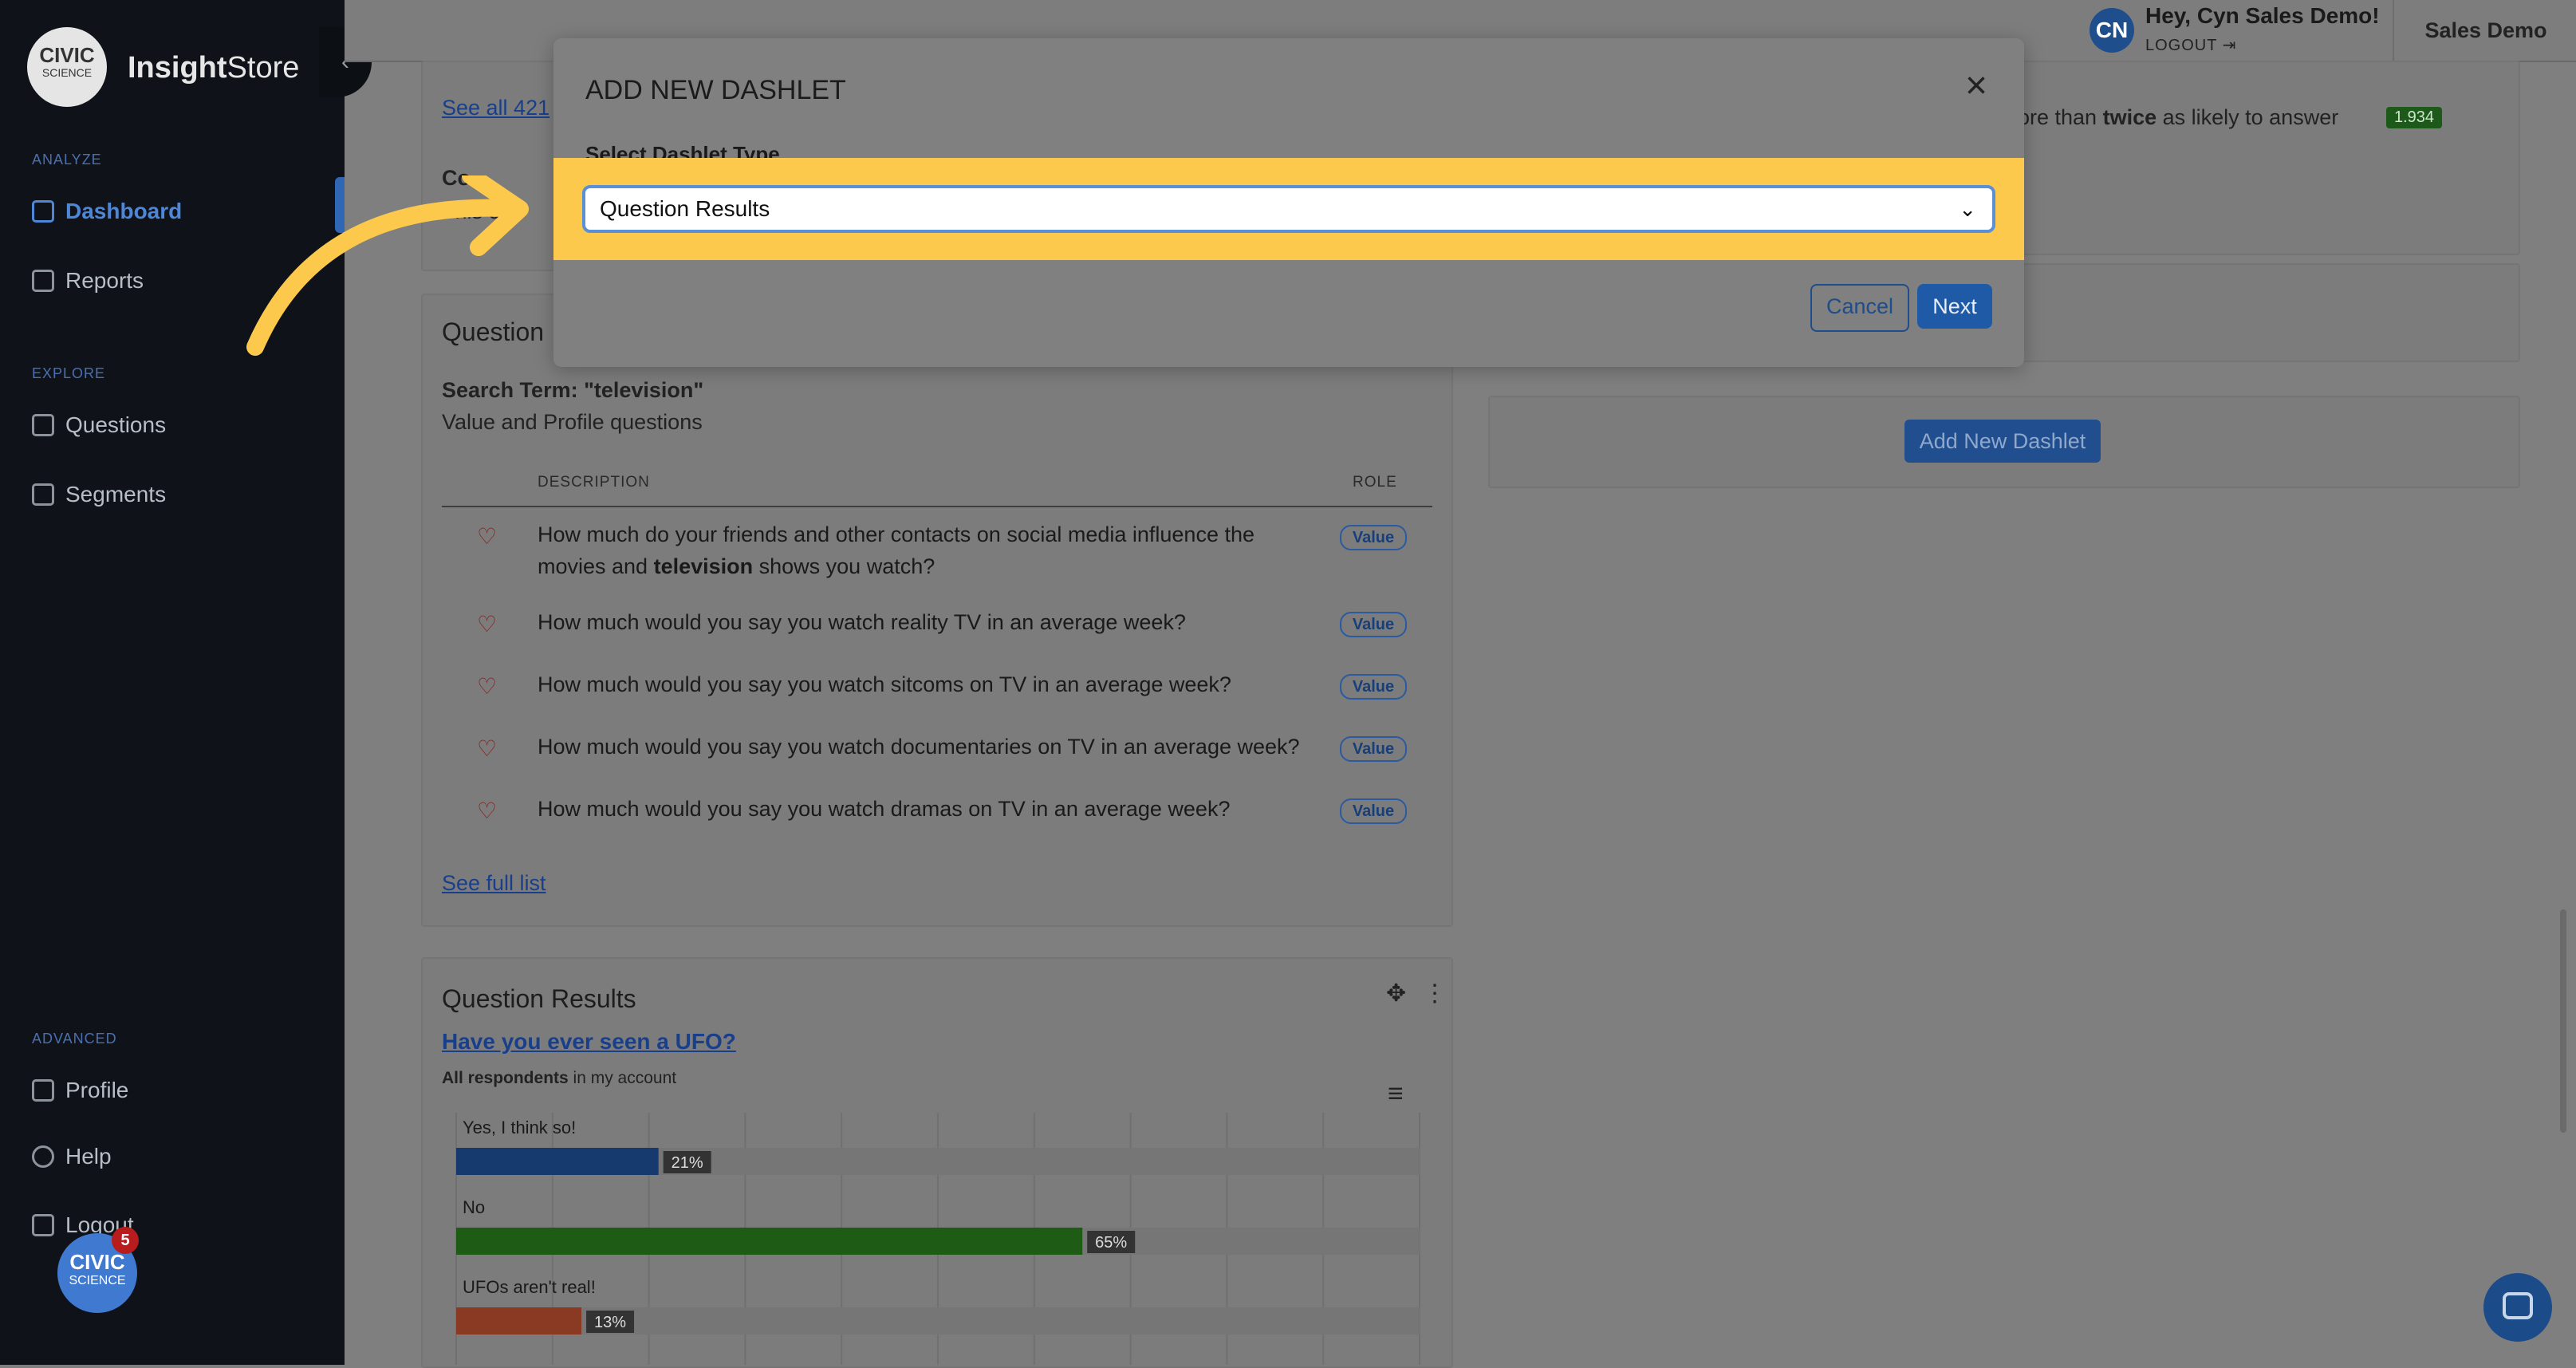 The image size is (2576, 1368). I want to click on logout-link: LOGOUT ⇥, so click(2190, 45).